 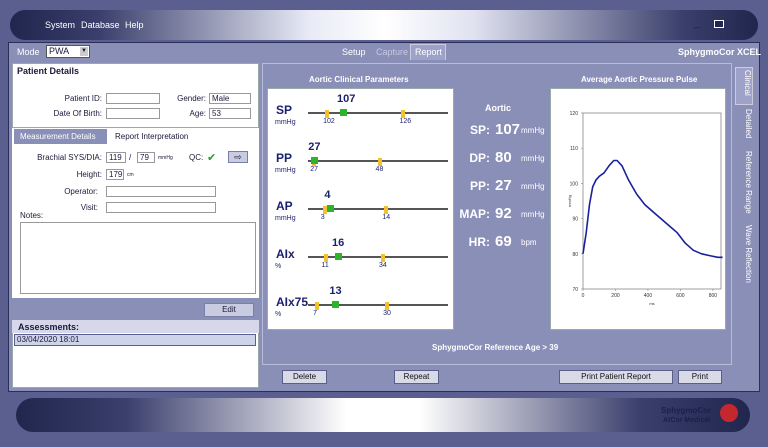 What do you see at coordinates (359, 79) in the screenshot?
I see `clinical-title: Aortic Clinical Parameters` at bounding box center [359, 79].